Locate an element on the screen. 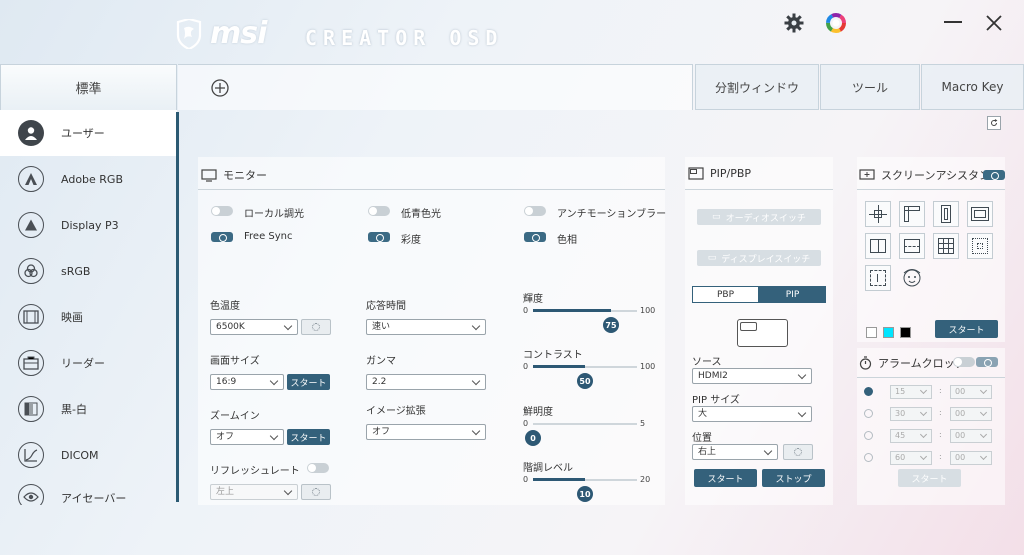  corner-marks-icon is located at coordinates (878, 278).